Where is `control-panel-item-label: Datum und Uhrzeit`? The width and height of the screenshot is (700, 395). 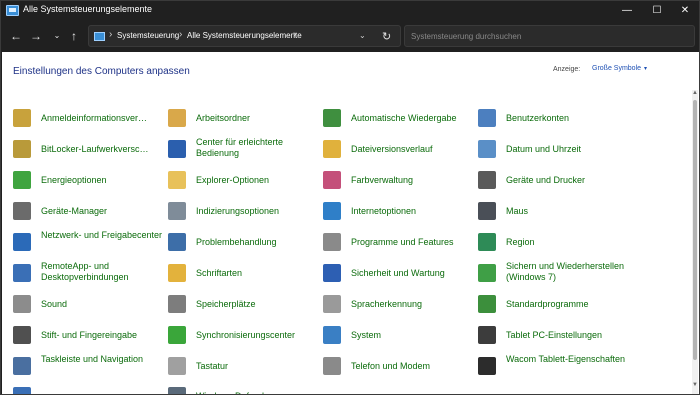
control-panel-item-label: Datum und Uhrzeit is located at coordinates (544, 149).